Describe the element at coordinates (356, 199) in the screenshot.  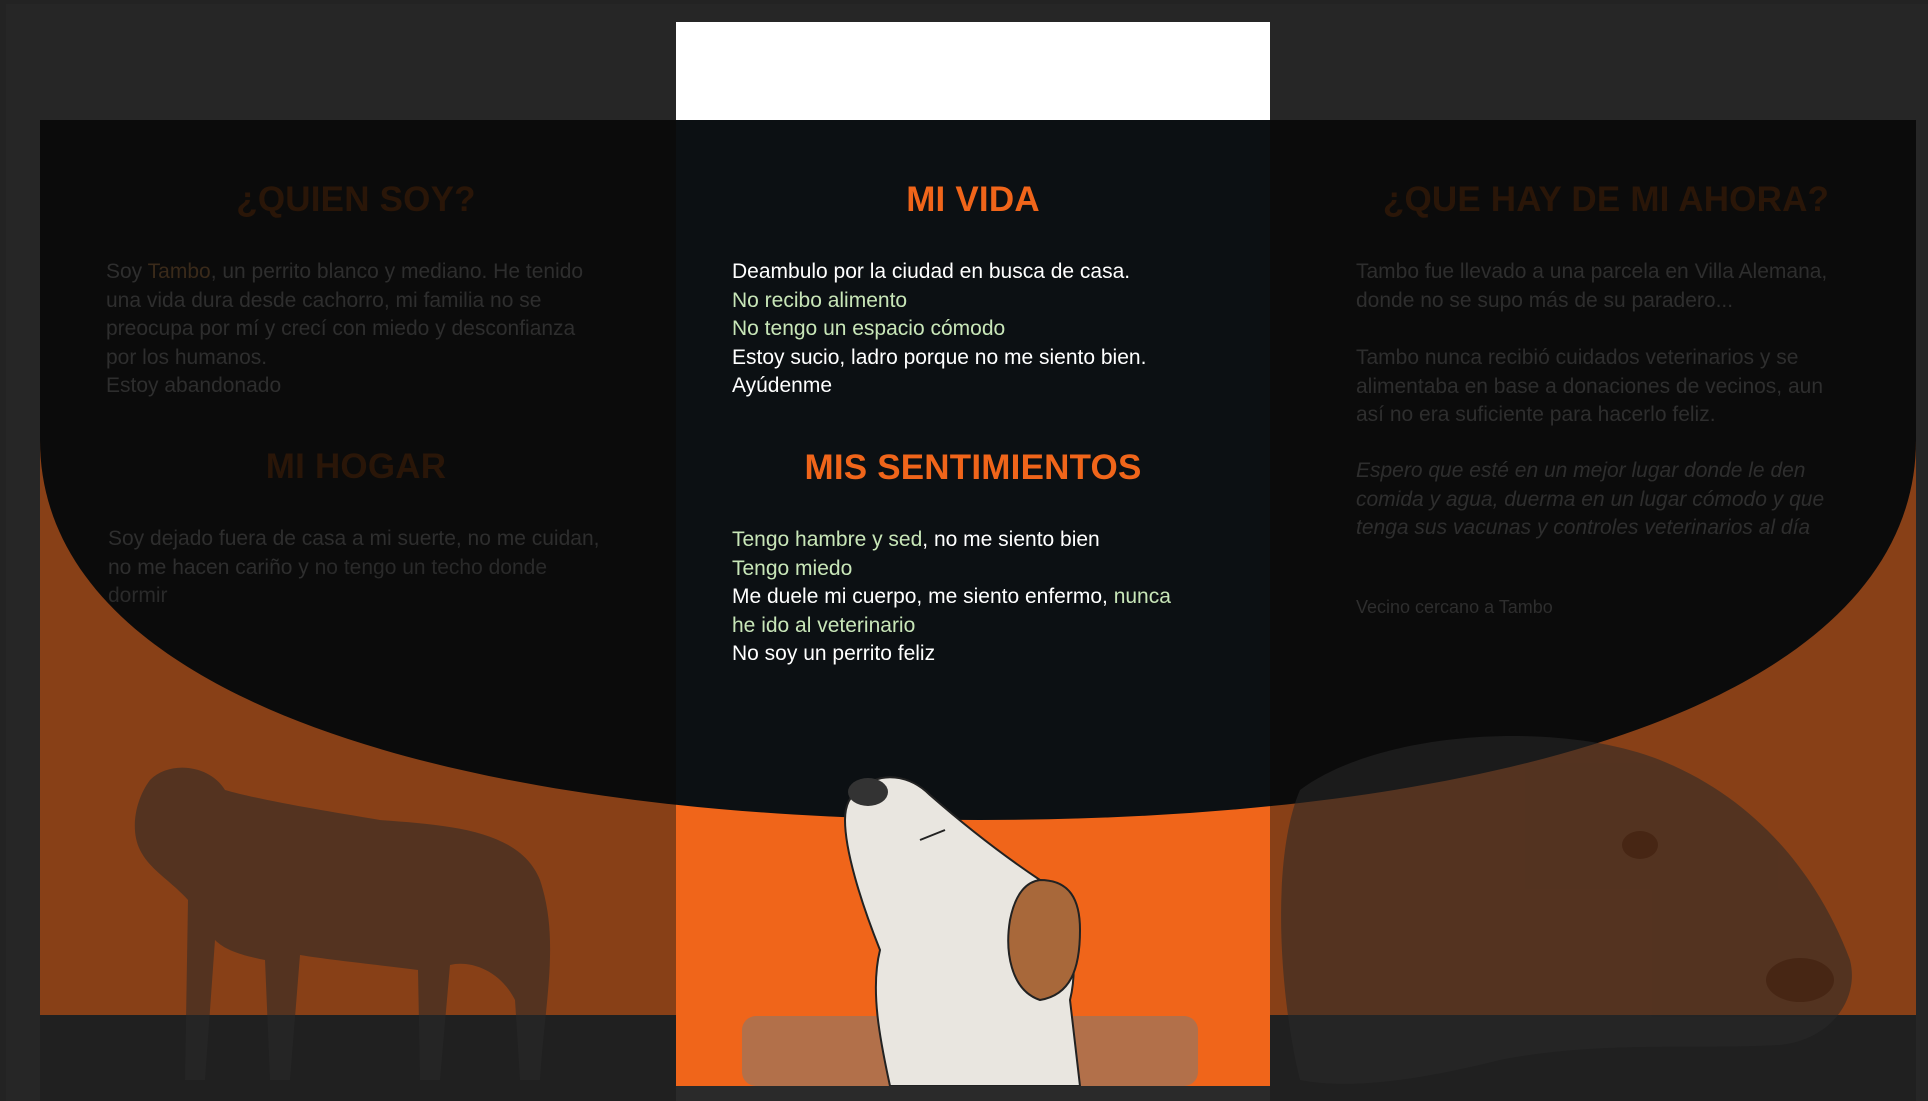
I see `left-heading-quien-soy: ¿QUIEN SOY?` at that location.